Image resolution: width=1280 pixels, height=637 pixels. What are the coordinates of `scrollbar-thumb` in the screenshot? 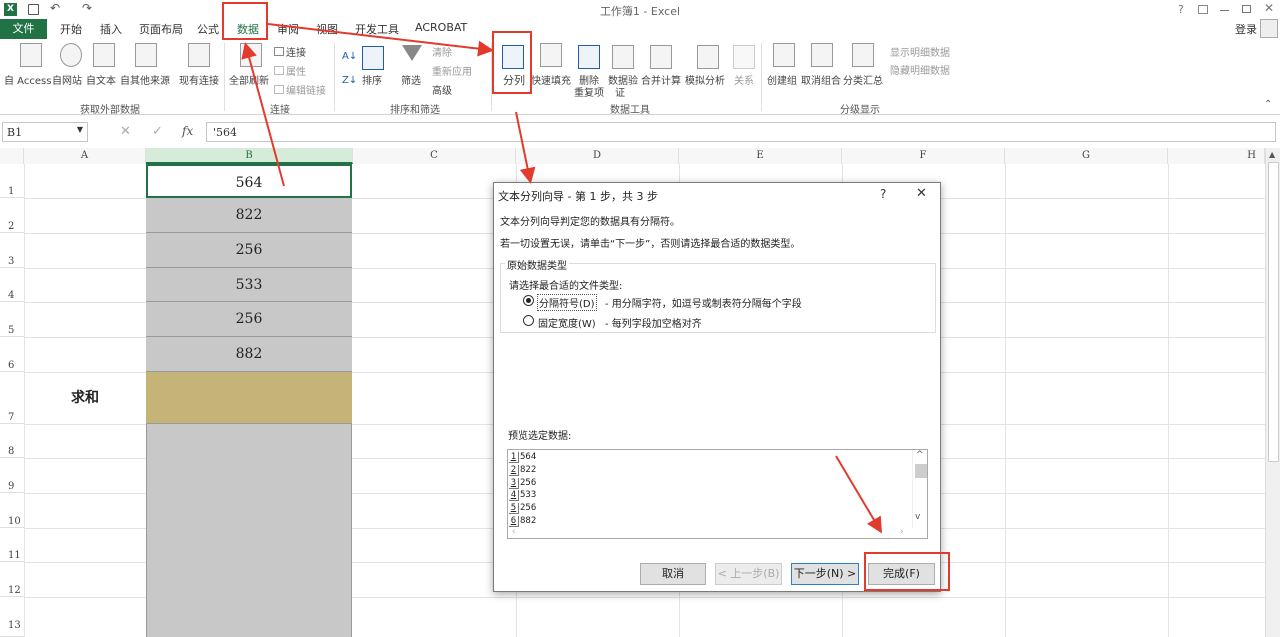 It's located at (1273, 312).